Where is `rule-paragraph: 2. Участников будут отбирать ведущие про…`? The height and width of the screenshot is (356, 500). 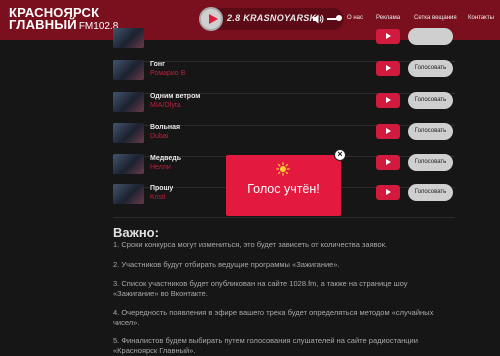 rule-paragraph: 2. Участников будут отбирать ведущие про… is located at coordinates (226, 264).